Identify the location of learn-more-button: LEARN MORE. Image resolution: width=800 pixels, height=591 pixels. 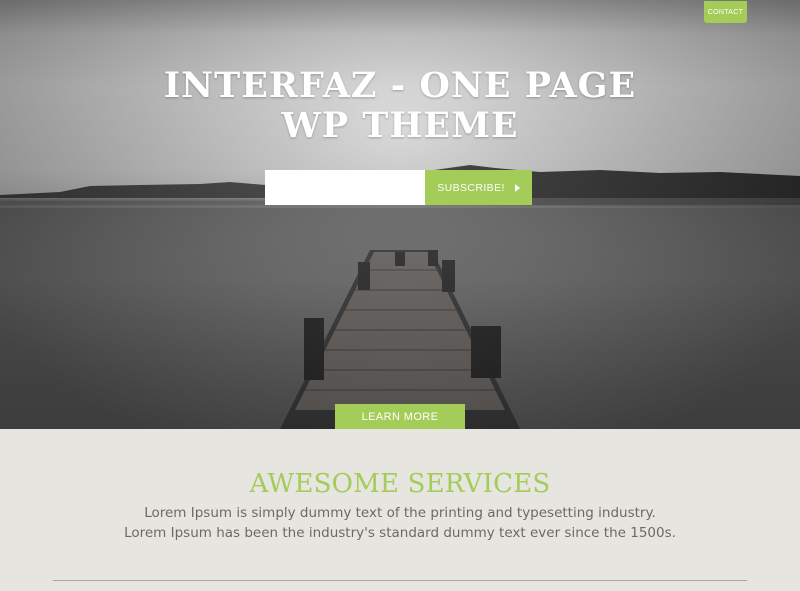
(400, 416).